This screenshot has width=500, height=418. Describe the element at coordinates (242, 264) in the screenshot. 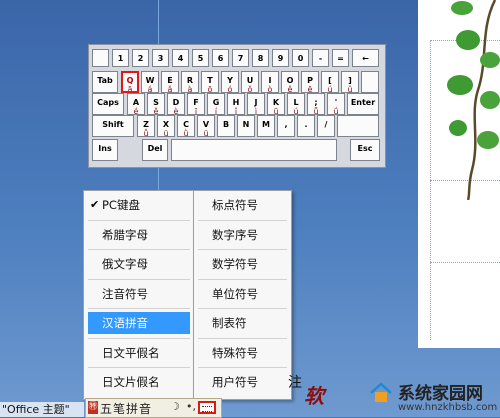

I see `symbol-type-item: 数学符号` at that location.